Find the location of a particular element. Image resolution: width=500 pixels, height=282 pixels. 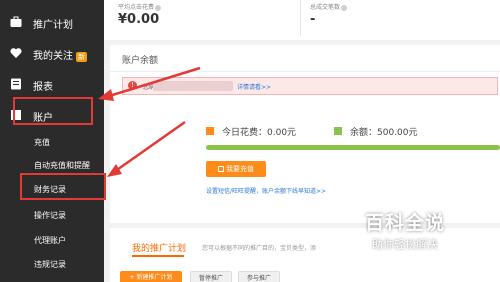

today-spend-marker is located at coordinates (210, 131).